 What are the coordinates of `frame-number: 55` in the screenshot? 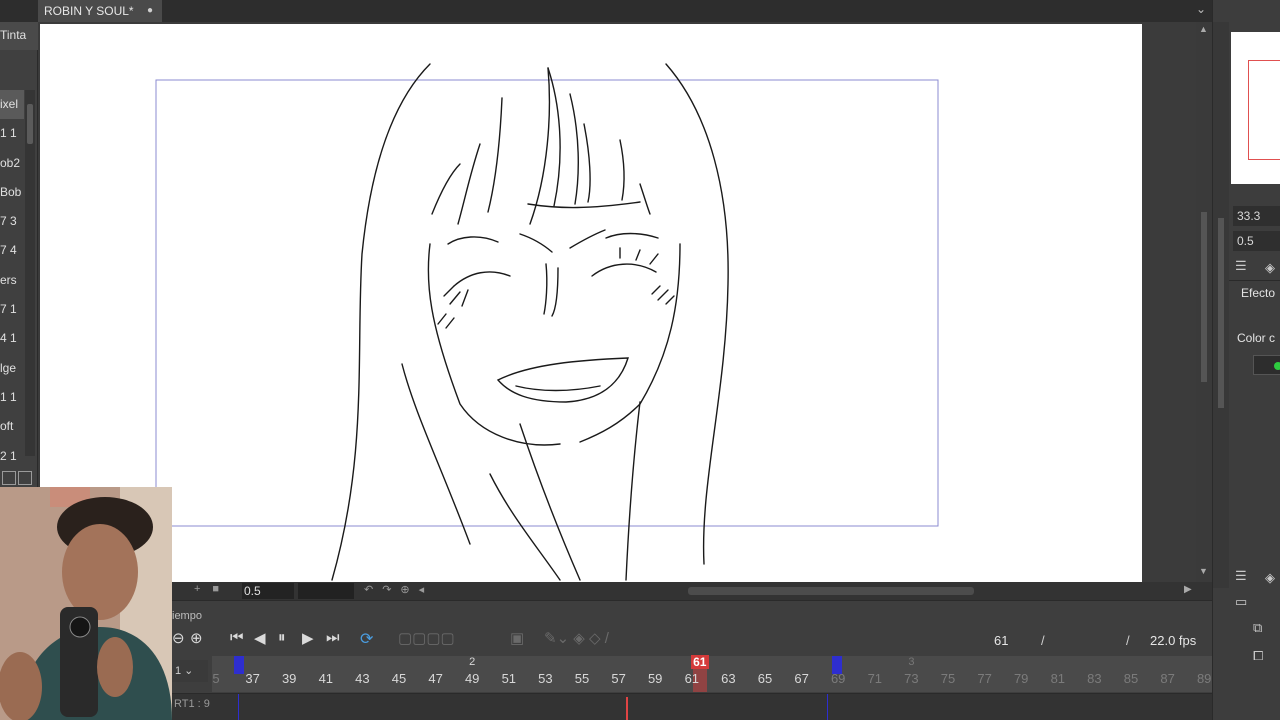 It's located at (582, 678).